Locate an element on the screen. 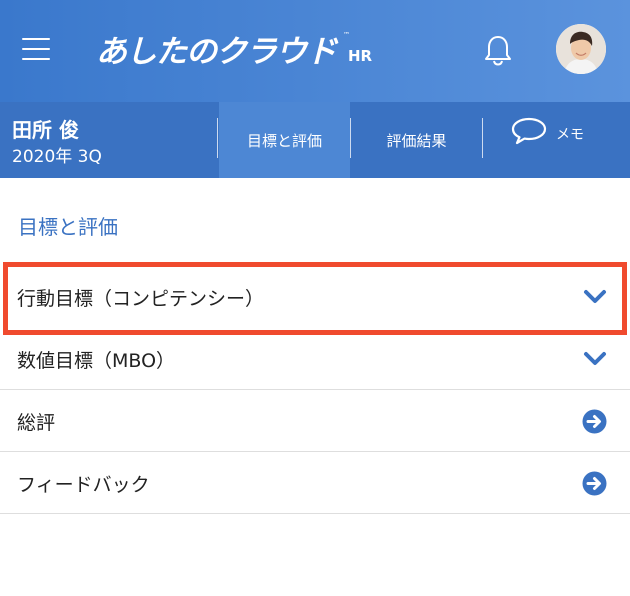 Image resolution: width=630 pixels, height=596 pixels. list-item-feedback: フィードバック is located at coordinates (315, 483).